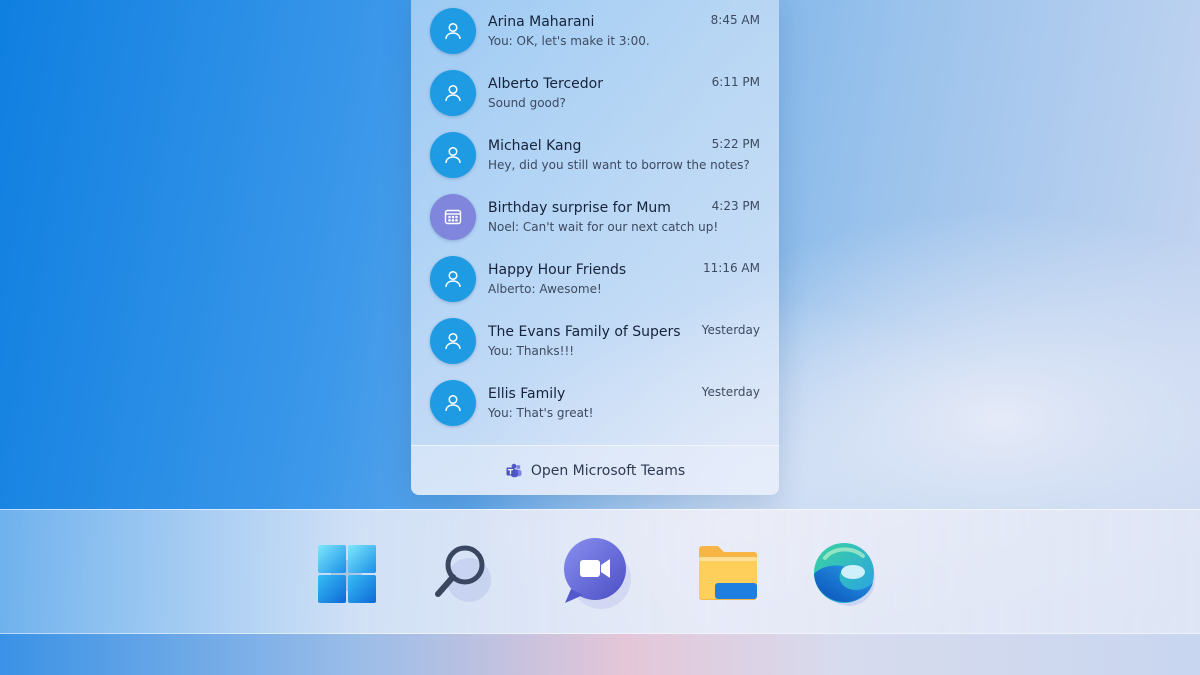  I want to click on chat-item: Alberto Tercedor Sound good? 6:11 PM, so click(595, 93).